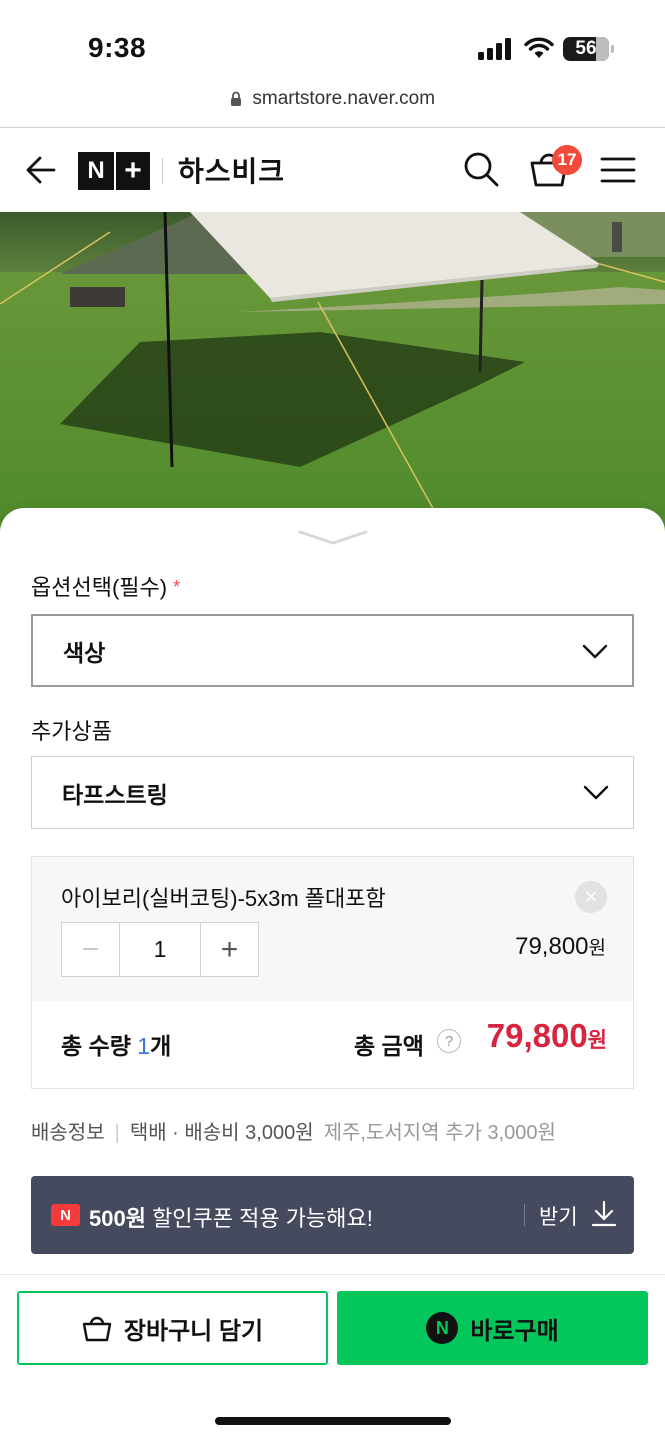 The height and width of the screenshot is (1440, 665). Describe the element at coordinates (161, 1046) in the screenshot. I see `total-quantity-suffix: 개` at that location.